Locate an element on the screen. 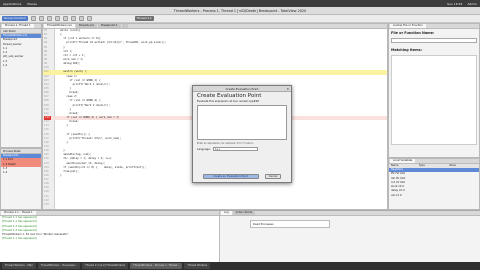 Image resolution: width=480 pixels, height=270 pixels. code-text: cnt = cnt + 1; is located at coordinates (71, 55).